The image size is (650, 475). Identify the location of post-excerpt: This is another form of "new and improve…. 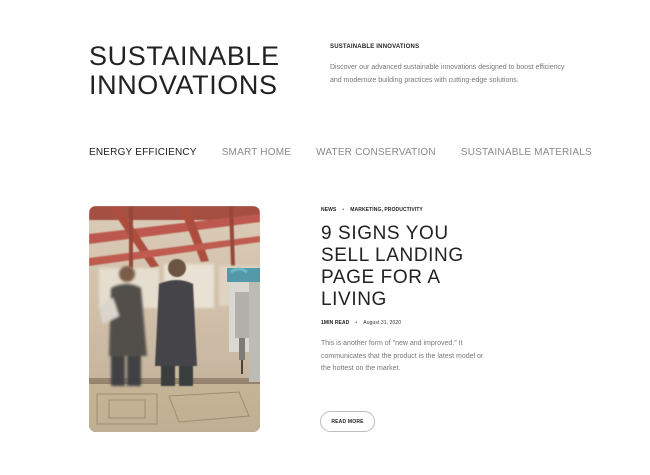
(402, 356).